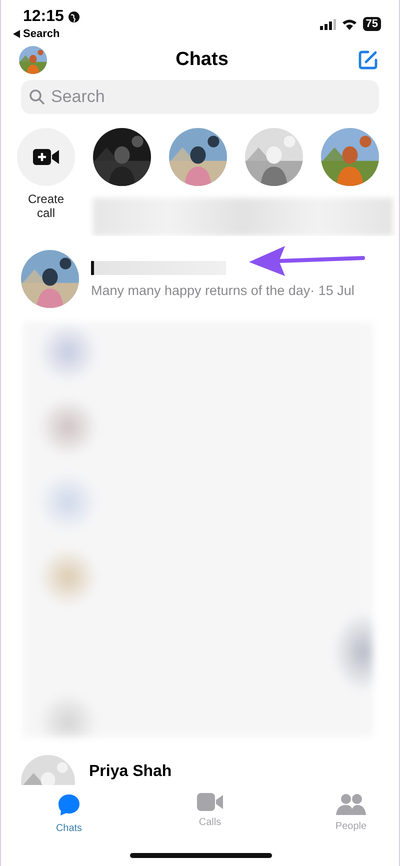 This screenshot has height=866, width=400. I want to click on signal-icon, so click(328, 24).